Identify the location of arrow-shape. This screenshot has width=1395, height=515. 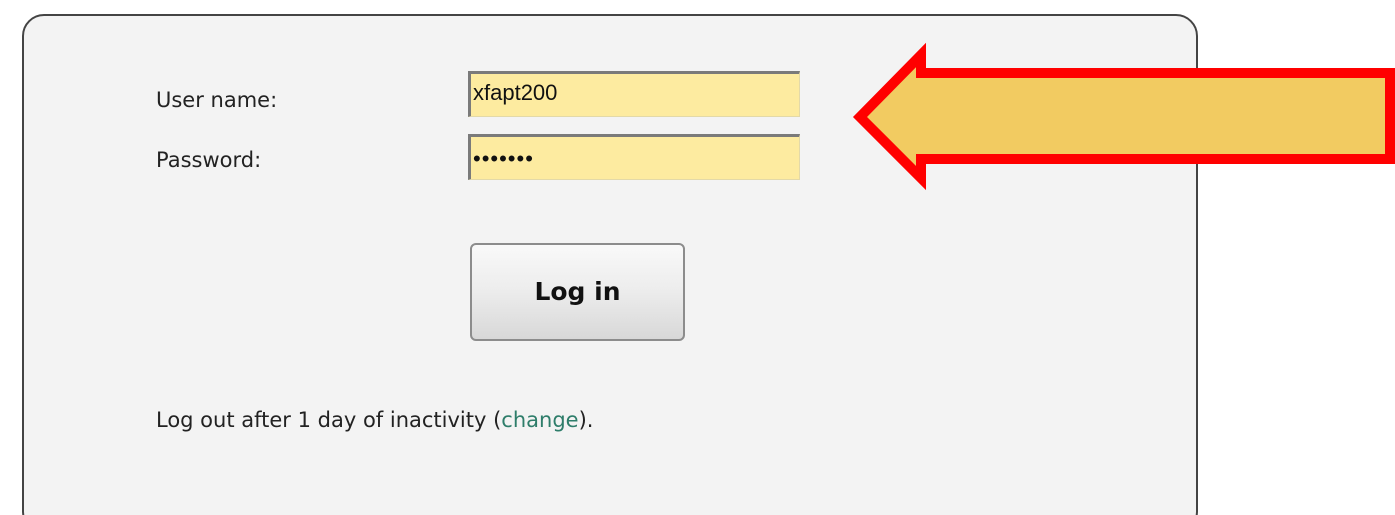
(1123, 116).